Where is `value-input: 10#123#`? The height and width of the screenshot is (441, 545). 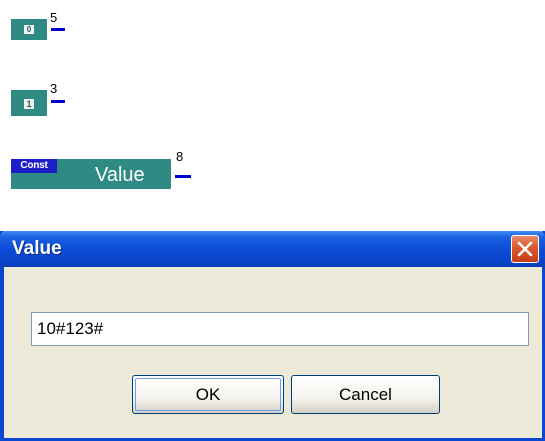
value-input: 10#123# is located at coordinates (280, 329).